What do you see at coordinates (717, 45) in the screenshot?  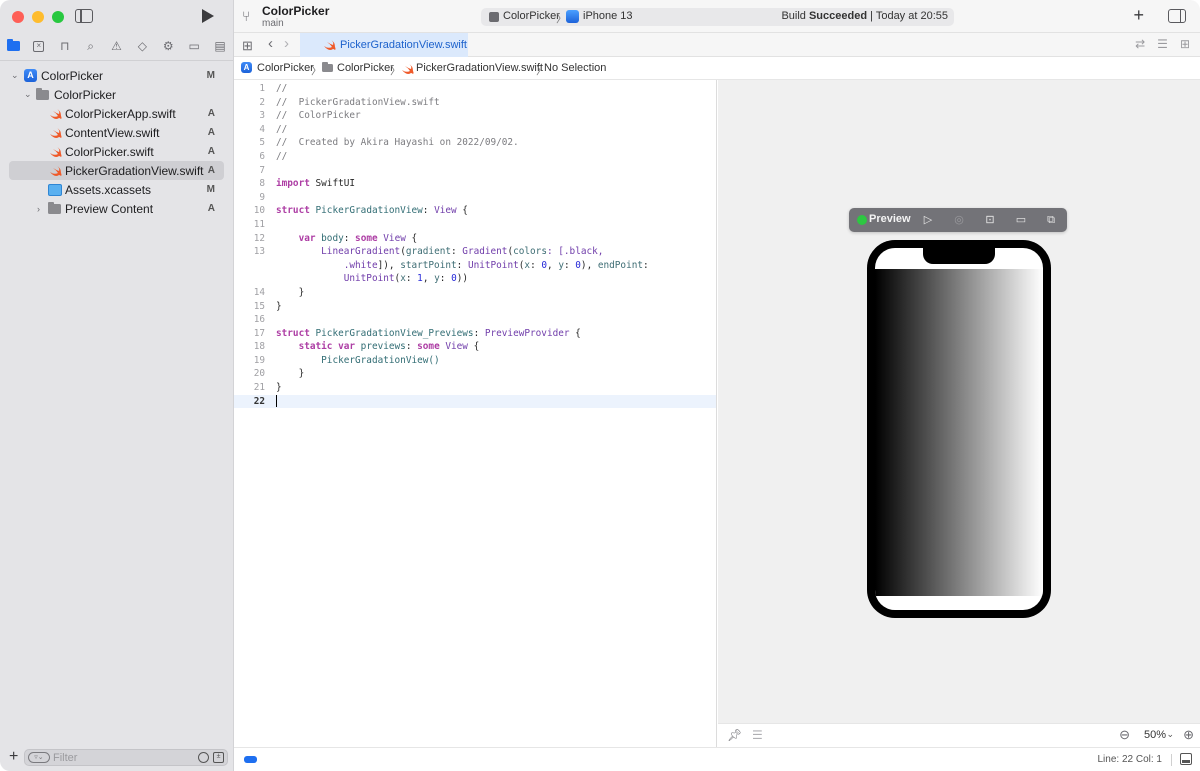 I see `editor-tab-bar: ⊞ ‹ › PickerGradationView.swift ⇄ ☰ ⊞` at bounding box center [717, 45].